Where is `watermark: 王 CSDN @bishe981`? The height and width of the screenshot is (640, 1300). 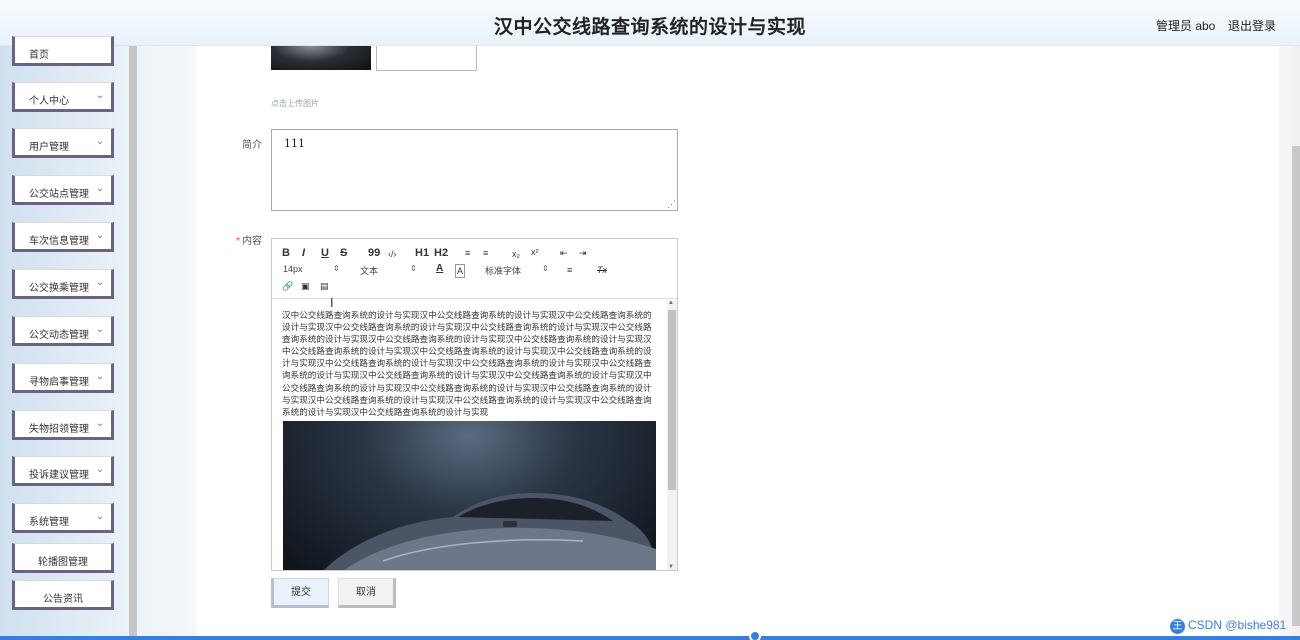 watermark: 王 CSDN @bishe981 is located at coordinates (1228, 626).